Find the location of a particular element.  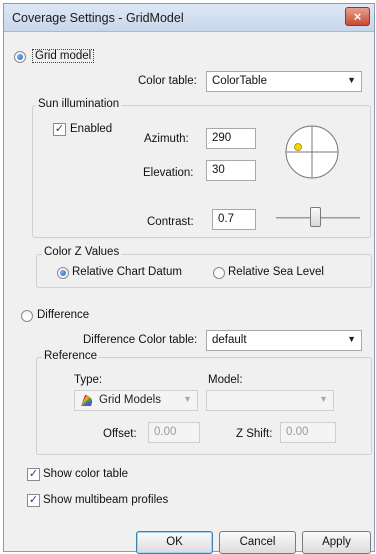

title-bar: Coverage Settings - GridModel × is located at coordinates (189, 18).